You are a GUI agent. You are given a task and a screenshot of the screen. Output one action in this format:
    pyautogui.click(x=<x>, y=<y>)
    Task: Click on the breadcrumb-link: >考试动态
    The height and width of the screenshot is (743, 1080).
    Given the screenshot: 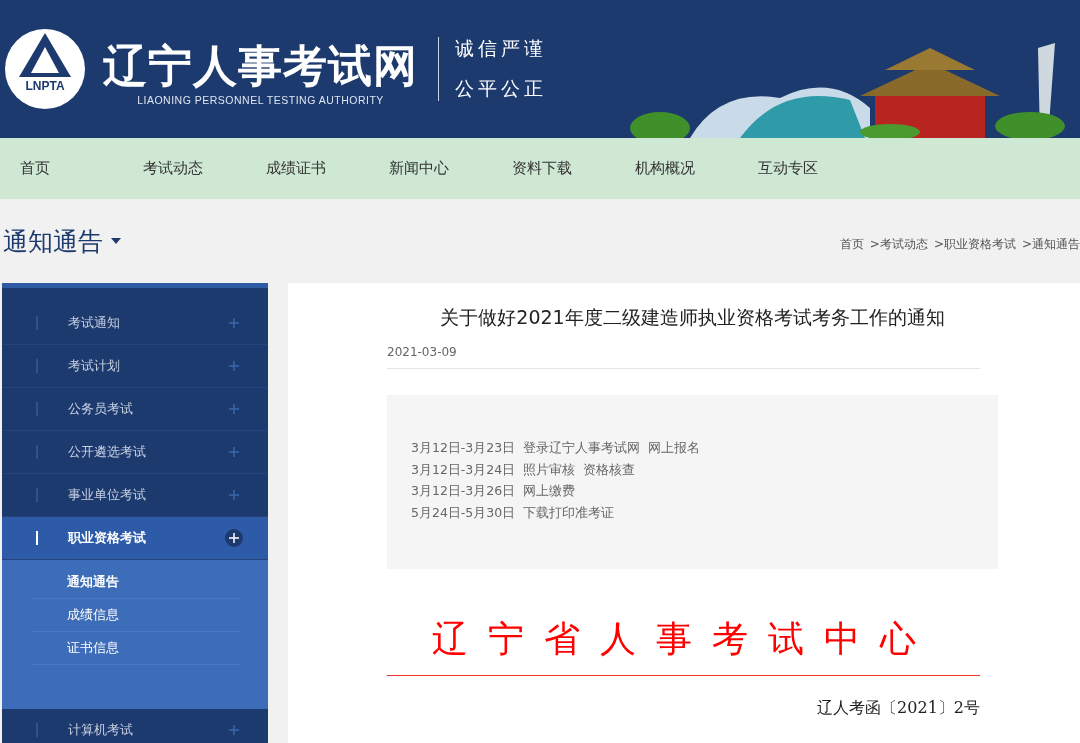 What is the action you would take?
    pyautogui.click(x=898, y=244)
    